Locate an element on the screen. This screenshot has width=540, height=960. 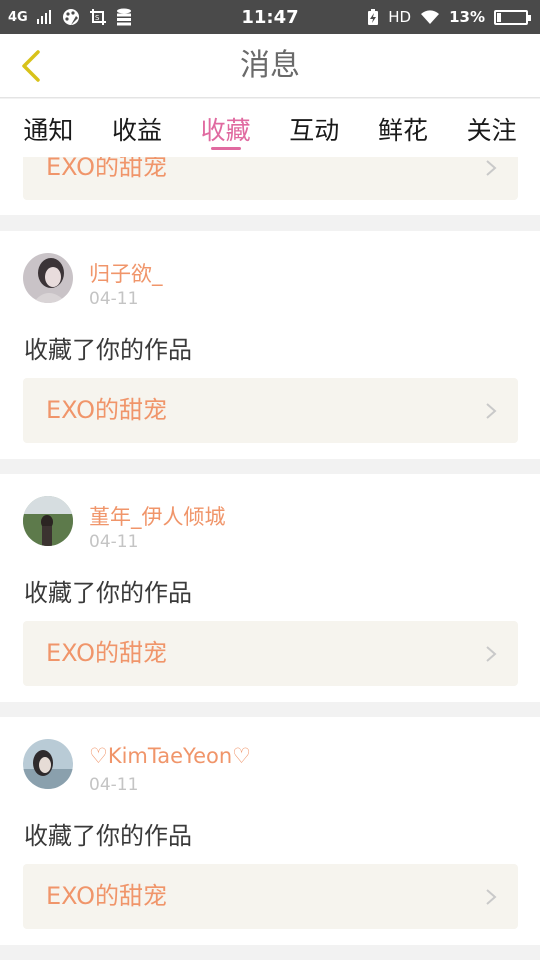
hd-label: HD is located at coordinates (400, 16).